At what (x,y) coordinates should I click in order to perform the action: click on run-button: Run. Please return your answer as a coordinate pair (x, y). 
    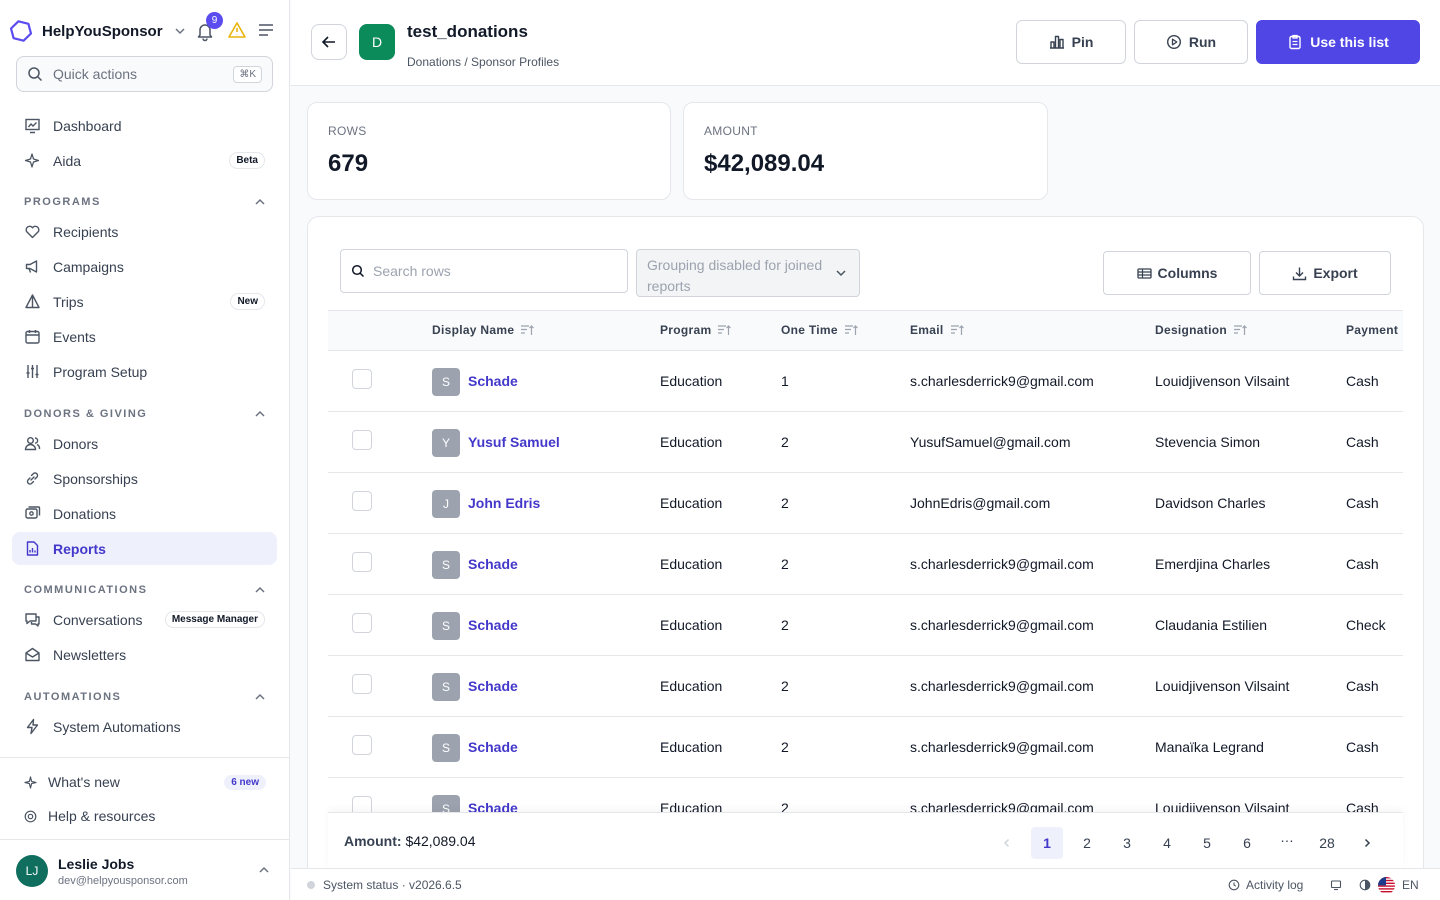
    Looking at the image, I should click on (1191, 42).